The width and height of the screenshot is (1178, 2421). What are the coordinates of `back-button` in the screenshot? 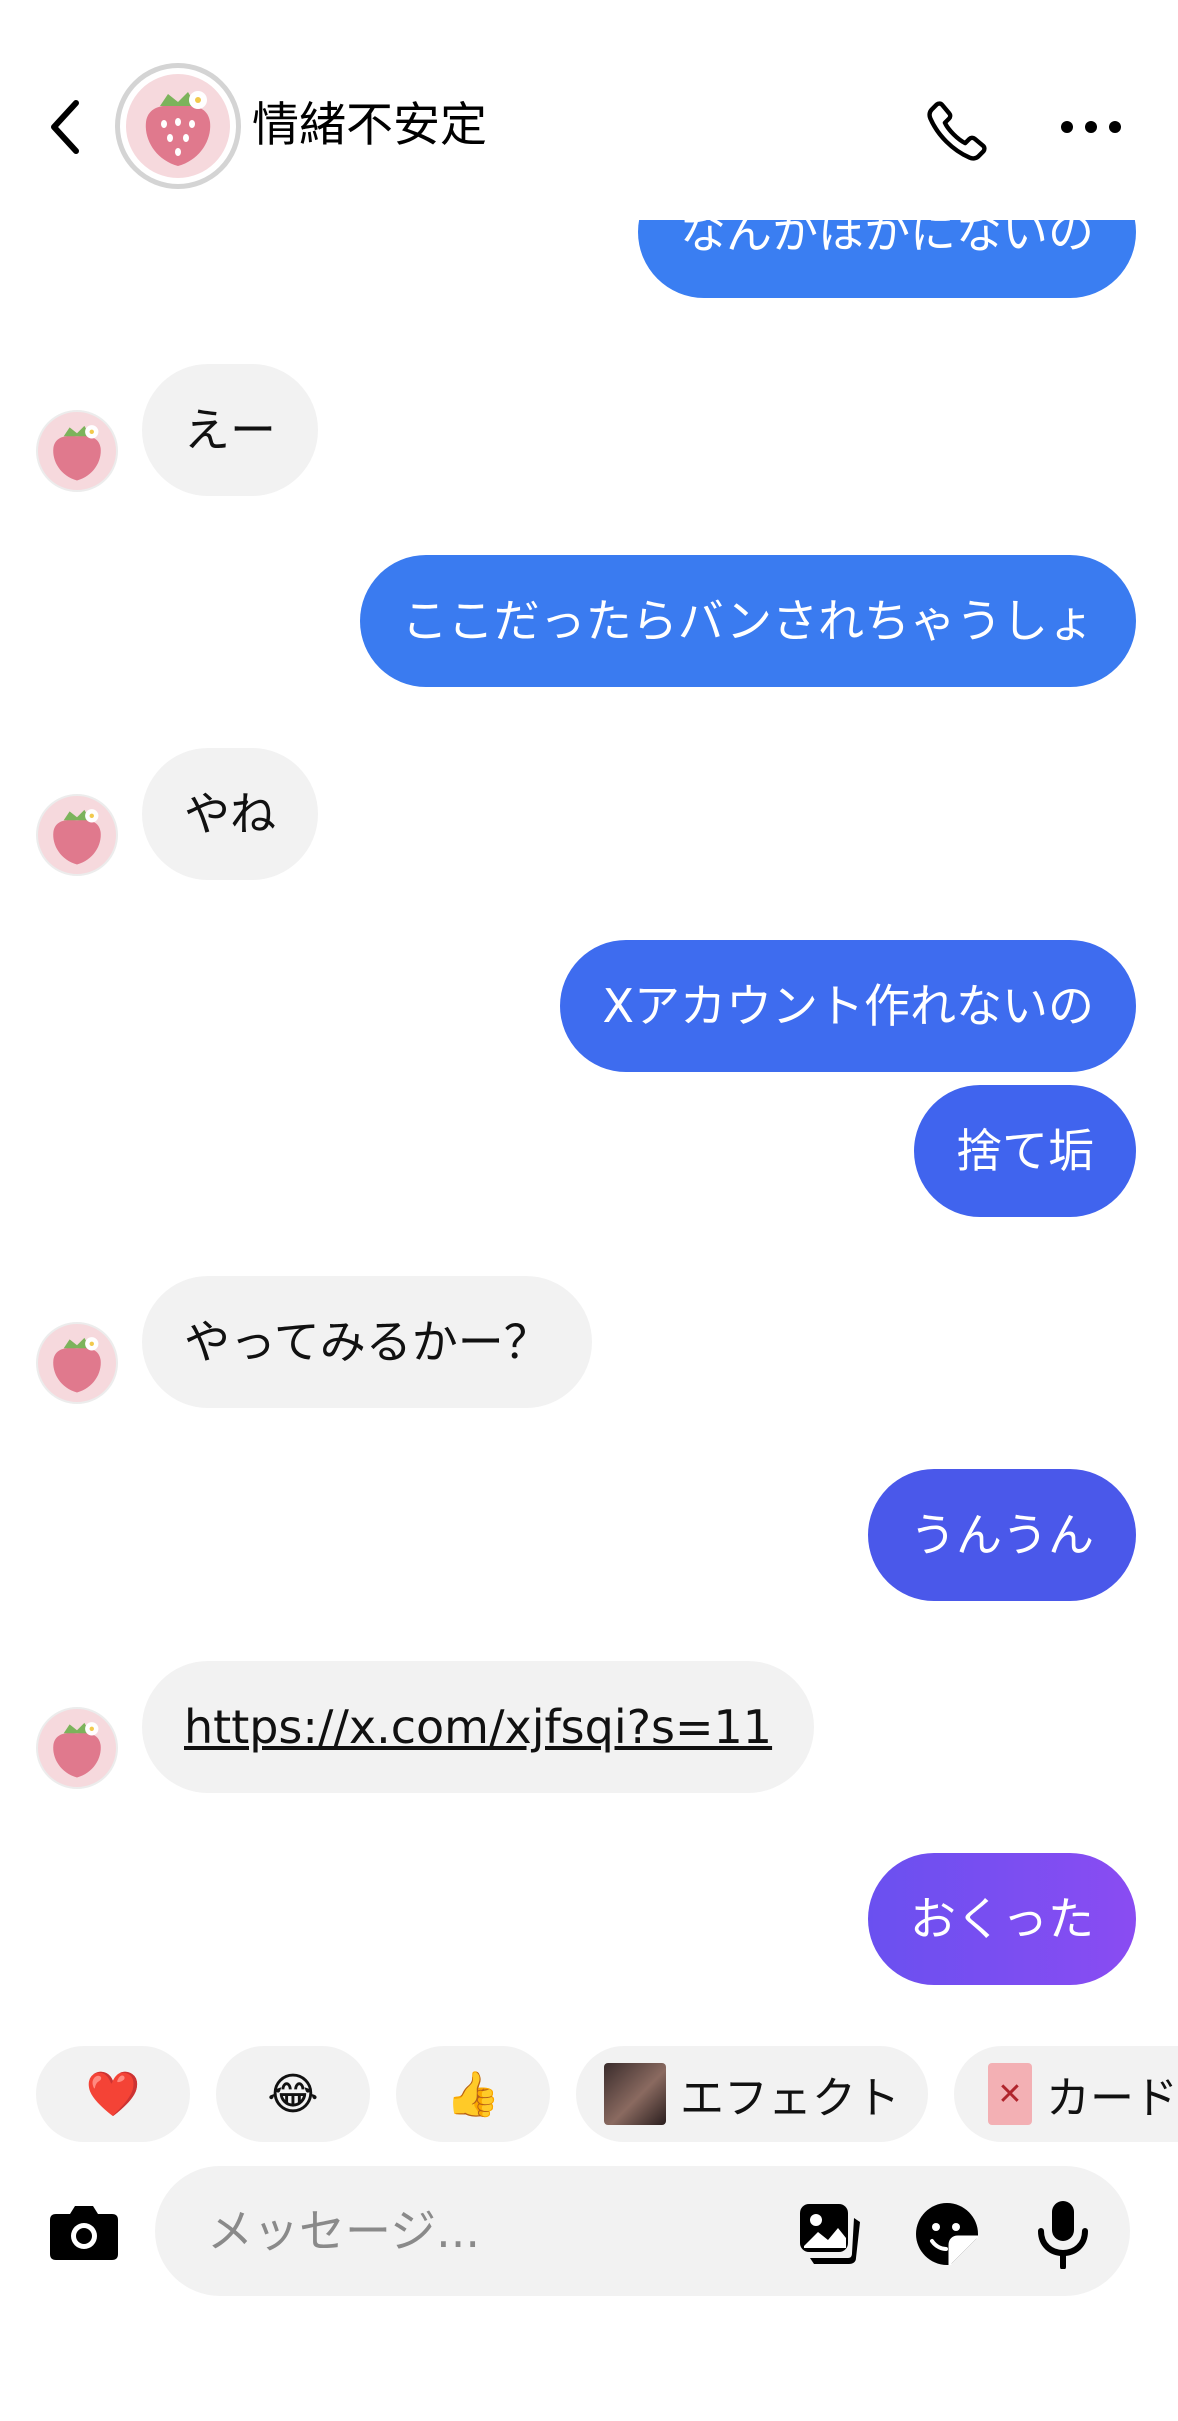 It's located at (65, 127).